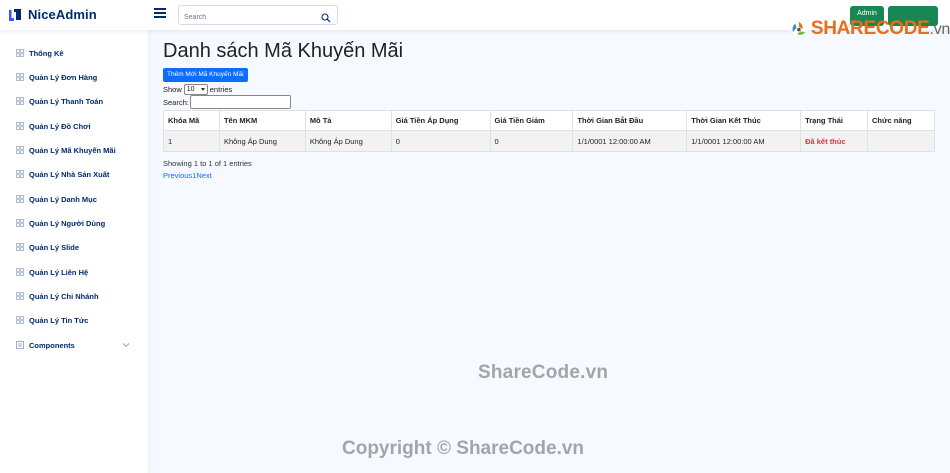 This screenshot has width=950, height=473. Describe the element at coordinates (191, 141) in the screenshot. I see `table-cell: 1` at that location.